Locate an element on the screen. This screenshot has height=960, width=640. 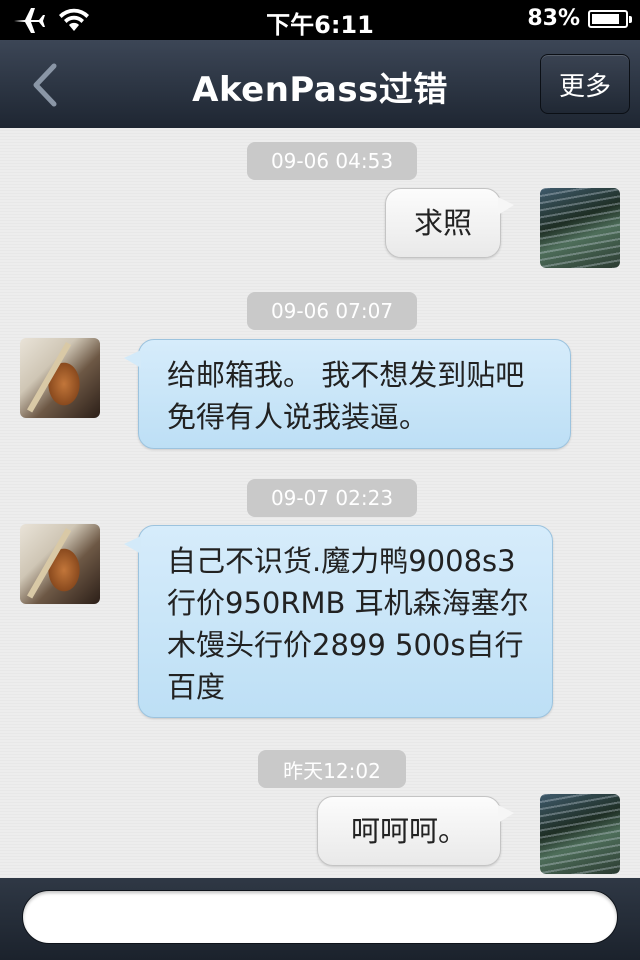
message-input is located at coordinates (320, 917).